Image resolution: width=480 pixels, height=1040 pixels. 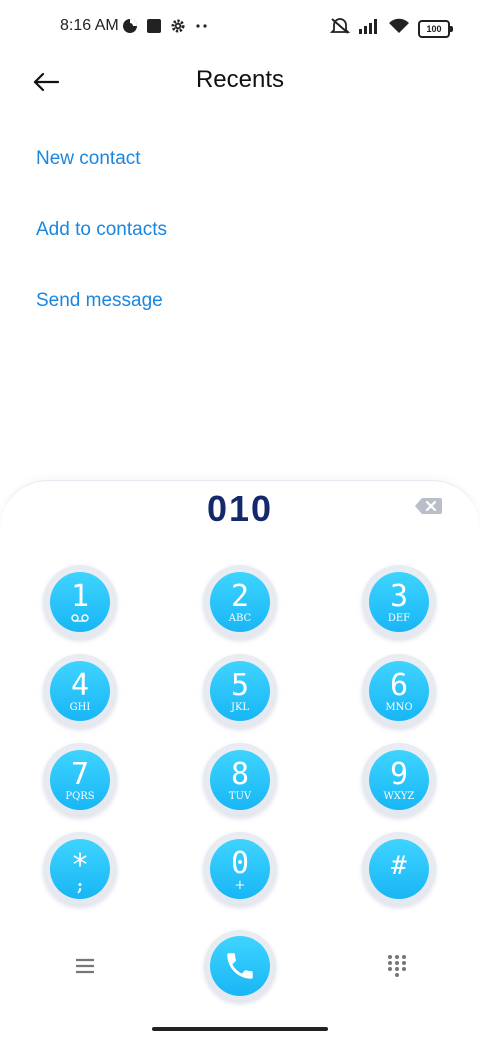 I want to click on dial-key-9: 9 WXYZ, so click(x=399, y=780).